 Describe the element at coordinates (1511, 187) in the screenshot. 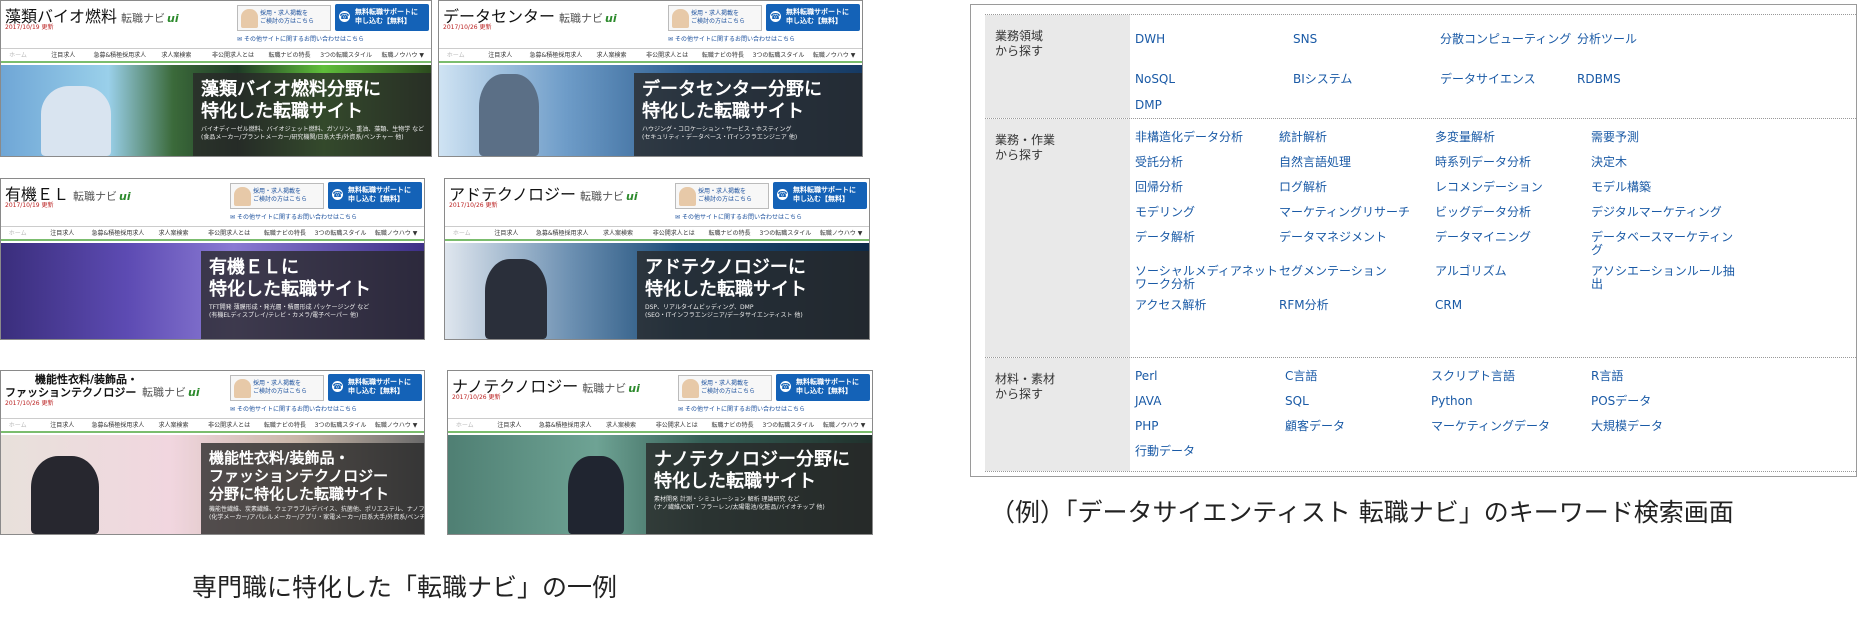

I see `keyword-link: レコメンデーション` at that location.